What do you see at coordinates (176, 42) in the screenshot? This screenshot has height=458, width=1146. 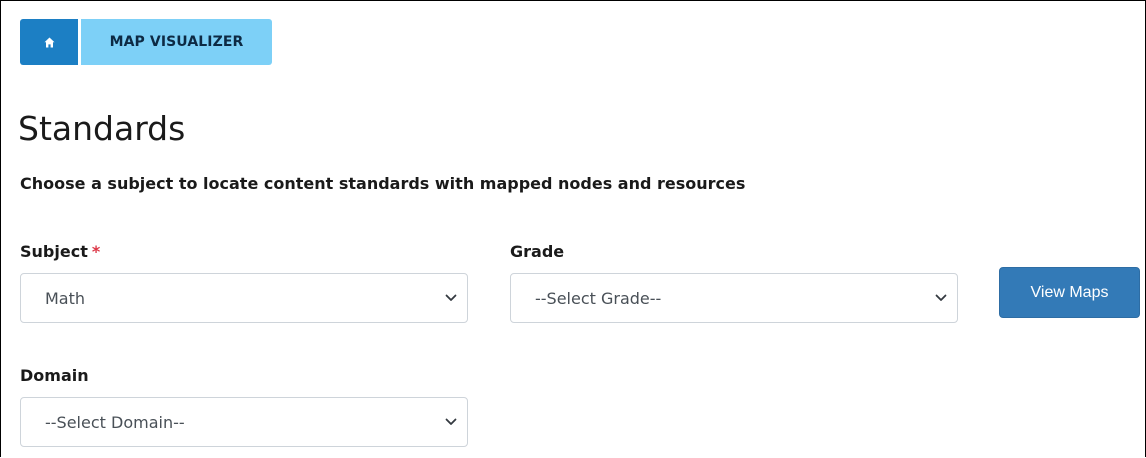 I see `breadcrumb-map-visualizer: MAP VISUALIZER` at bounding box center [176, 42].